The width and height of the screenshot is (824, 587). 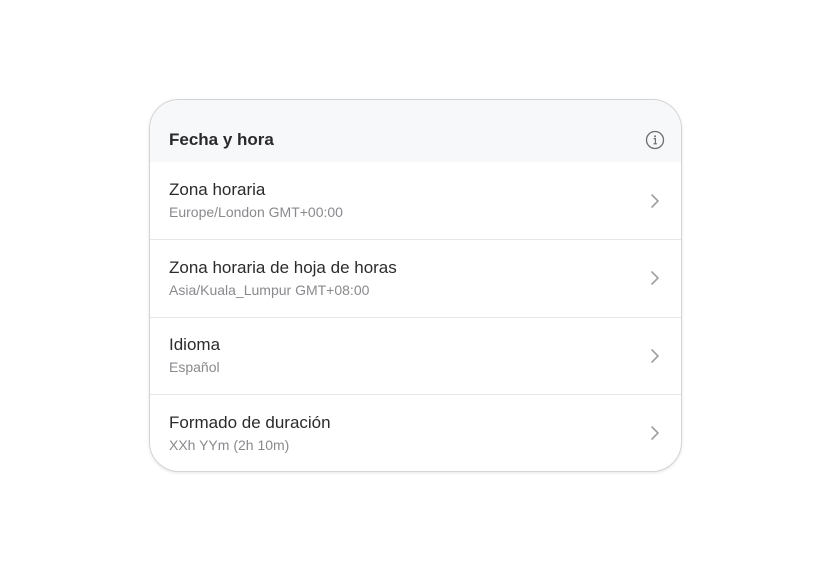 What do you see at coordinates (250, 422) in the screenshot?
I see `setting-label: Formado de duración` at bounding box center [250, 422].